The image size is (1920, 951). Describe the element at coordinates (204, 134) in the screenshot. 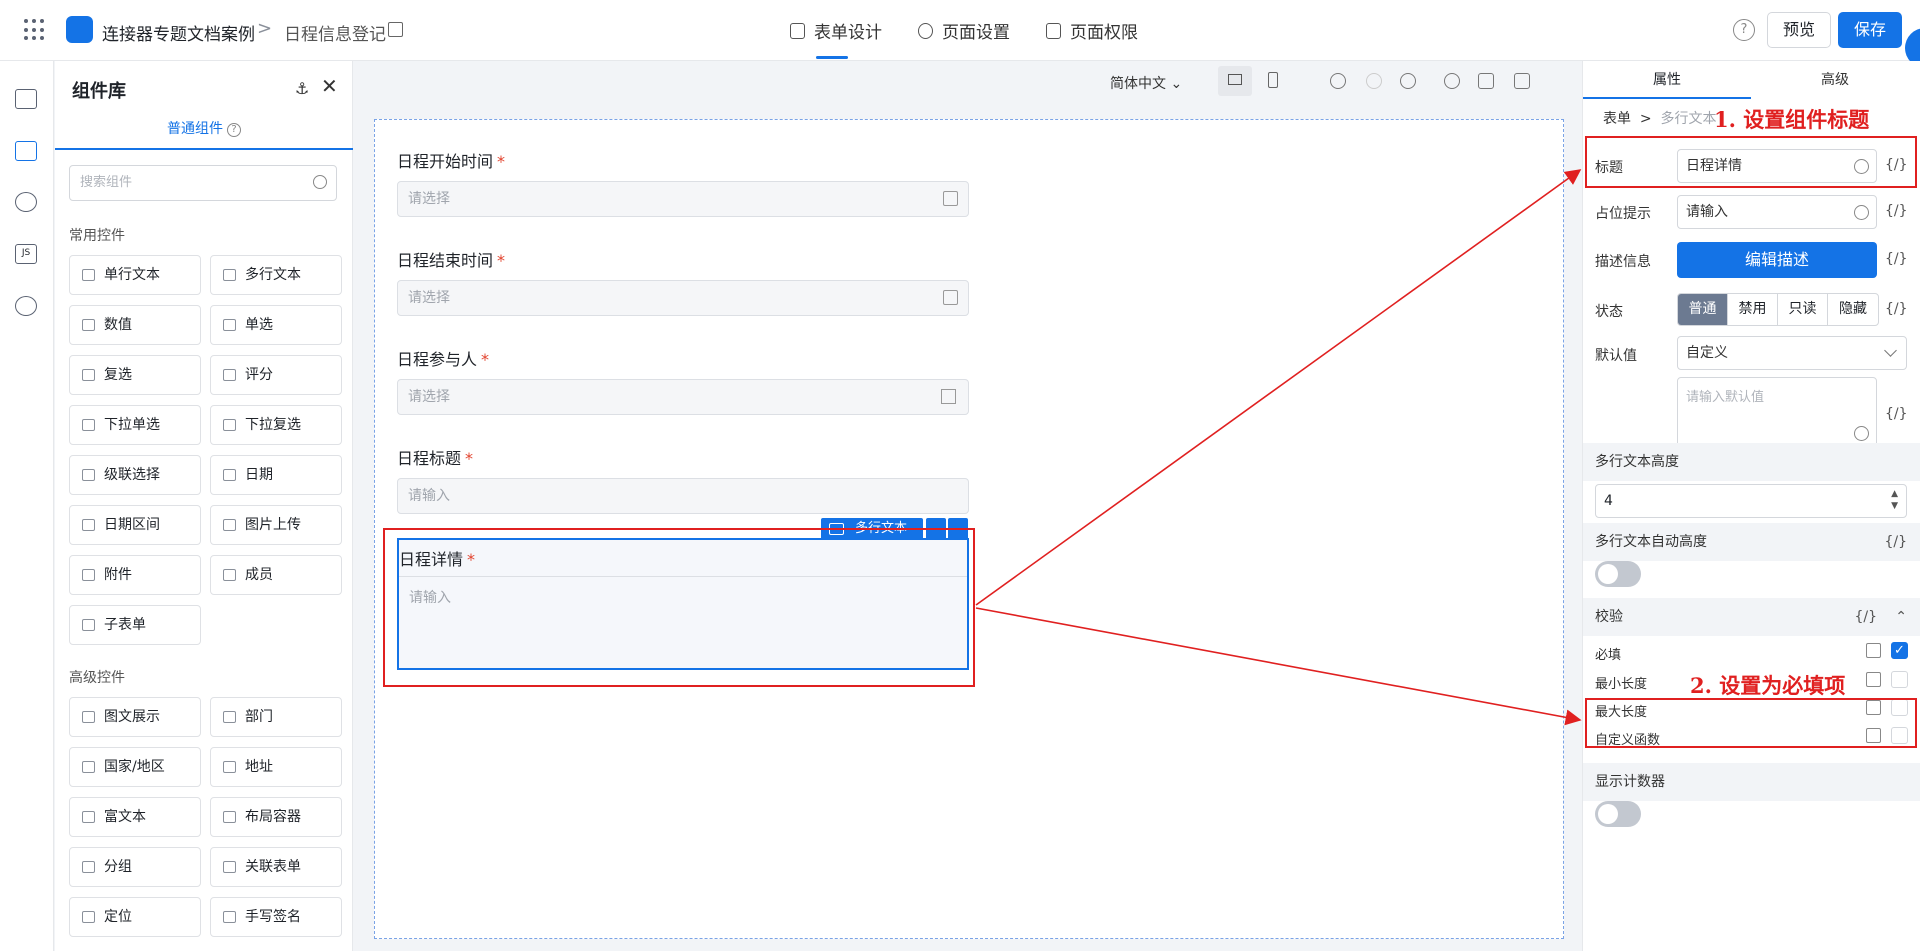

I see `tab-common-components: 普通组件?` at that location.